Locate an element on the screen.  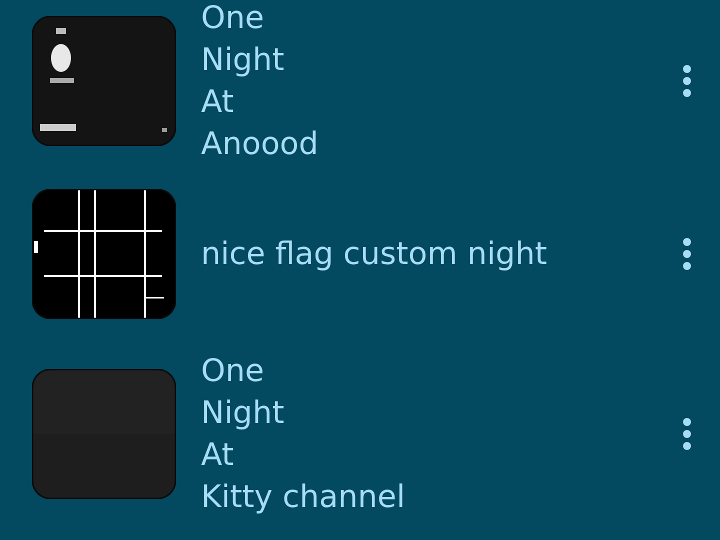
item-title: One Night At Kitty channel is located at coordinates (303, 434).